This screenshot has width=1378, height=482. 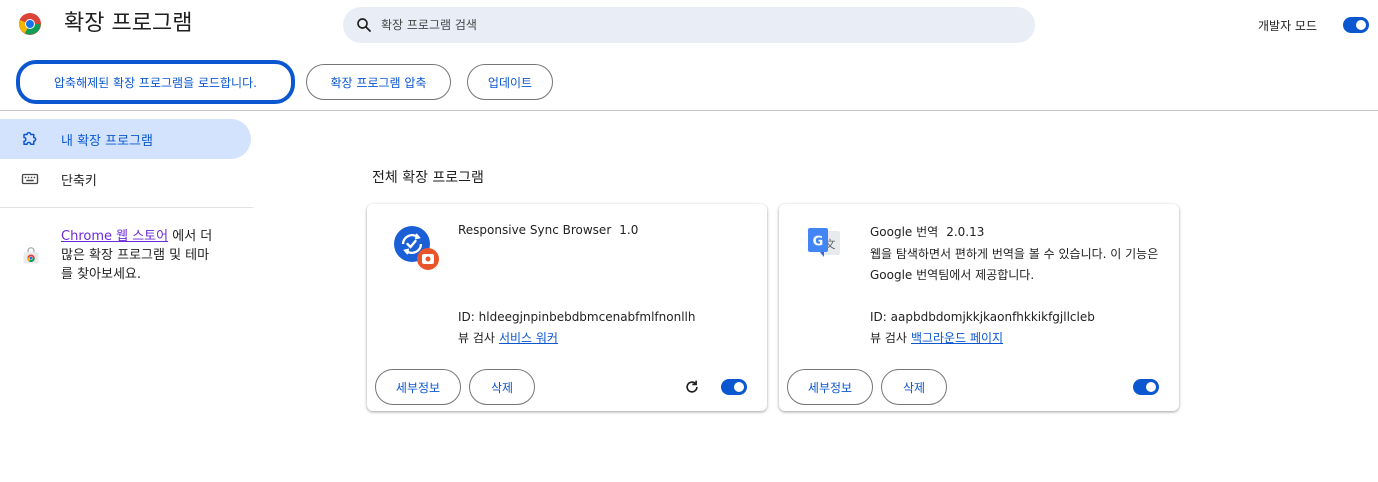 I want to click on section-title: 전체 확장 프로그램, so click(x=428, y=178).